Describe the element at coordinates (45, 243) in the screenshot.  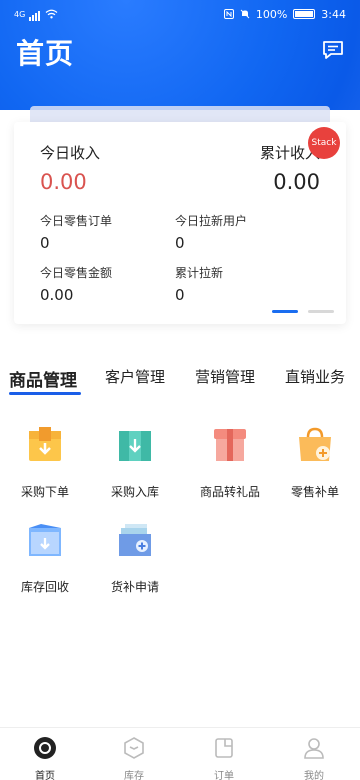
I see `stat-value-retail-orders: 0` at that location.